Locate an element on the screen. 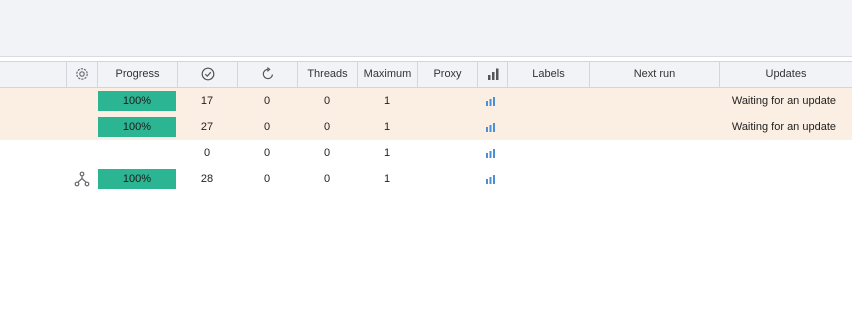 The width and height of the screenshot is (852, 336). column-threads: Threads is located at coordinates (327, 74).